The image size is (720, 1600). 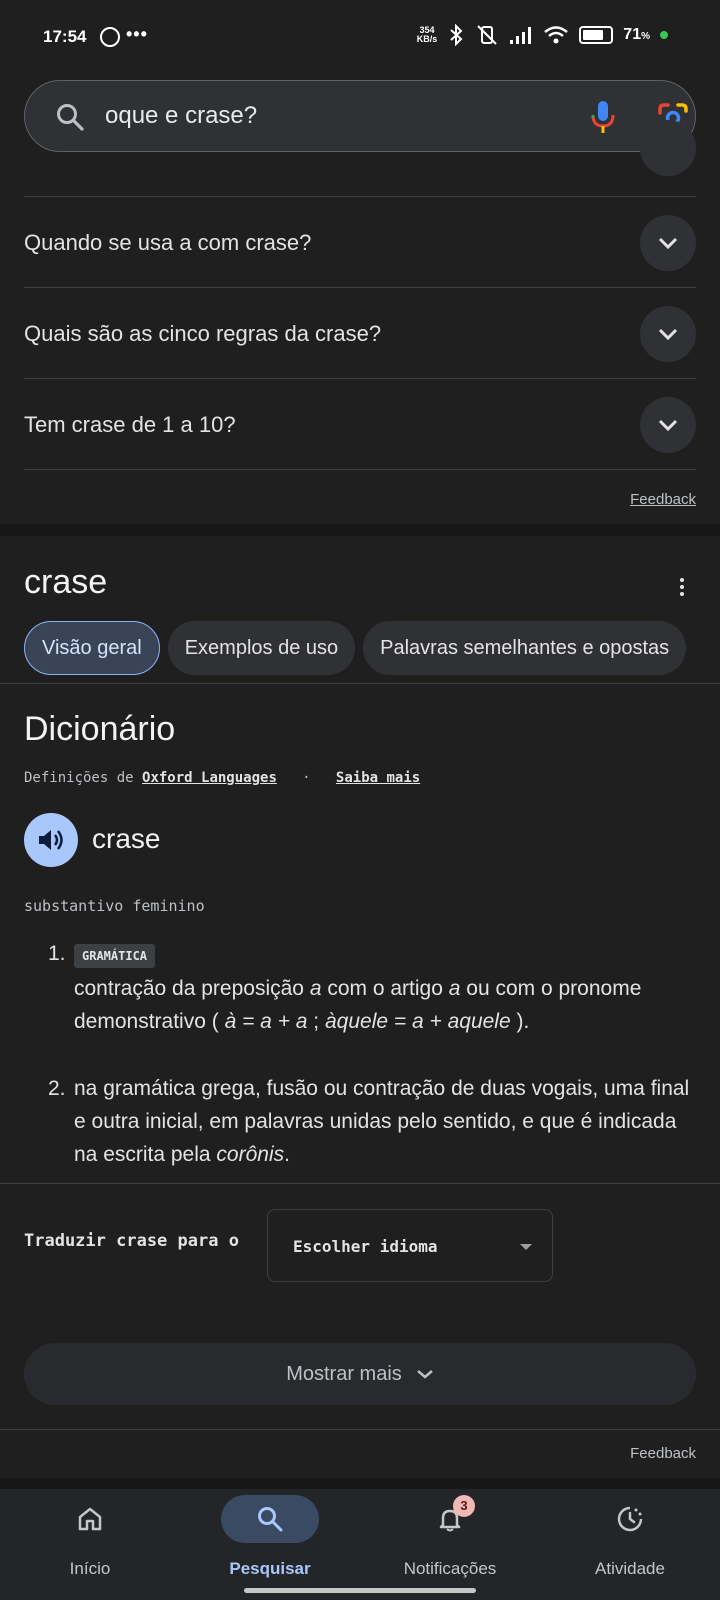 I want to click on search-bar, so click(x=360, y=116).